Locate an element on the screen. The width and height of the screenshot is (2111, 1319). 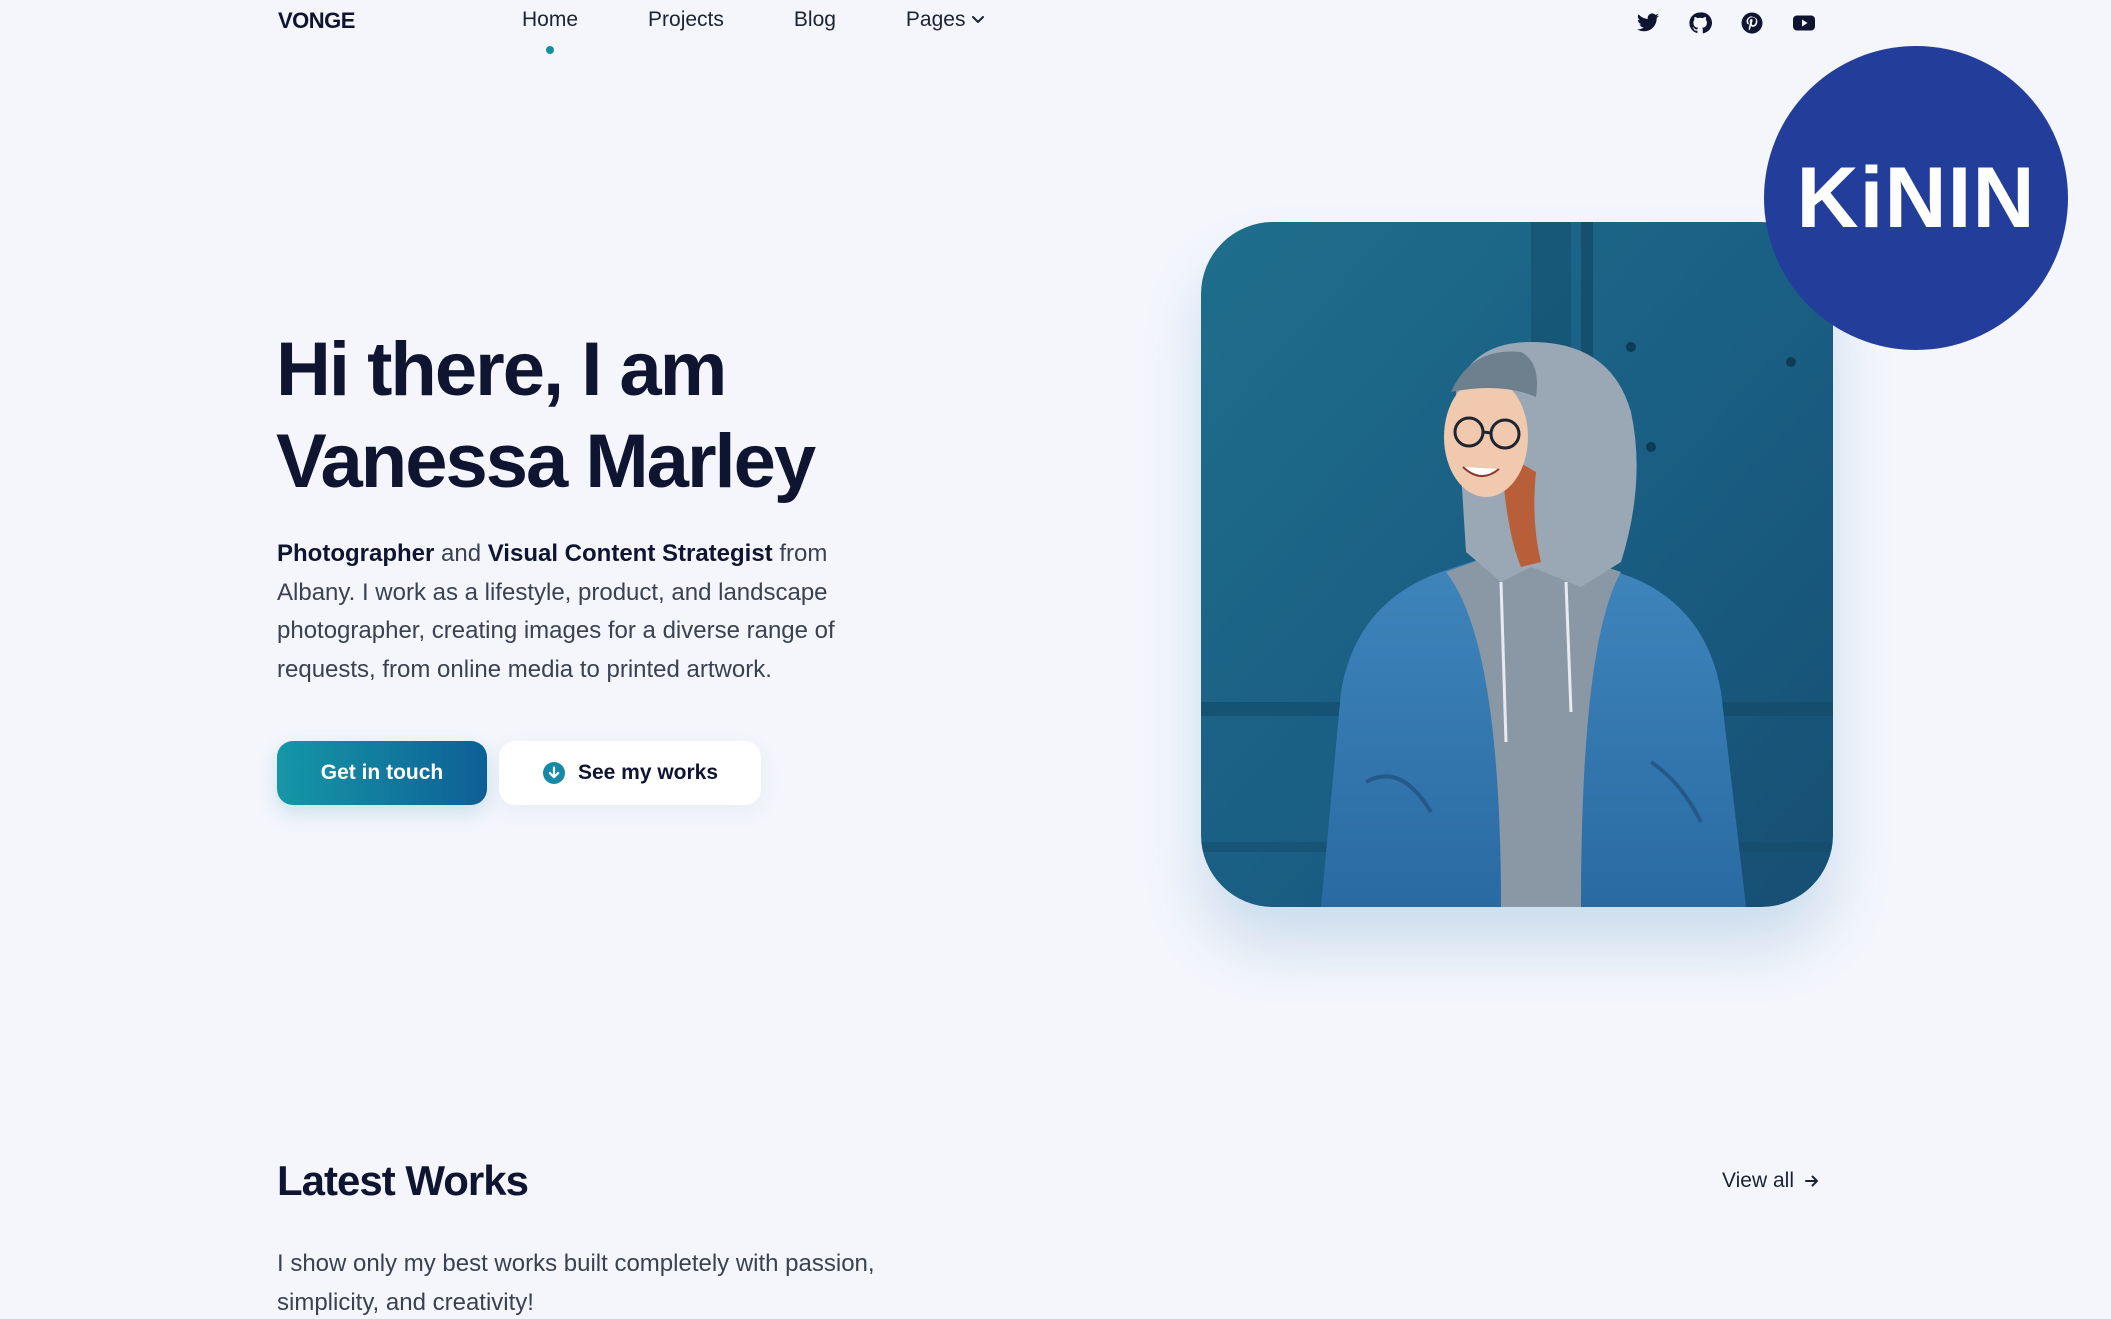
latest-works-title: Latest Works is located at coordinates (403, 1180).